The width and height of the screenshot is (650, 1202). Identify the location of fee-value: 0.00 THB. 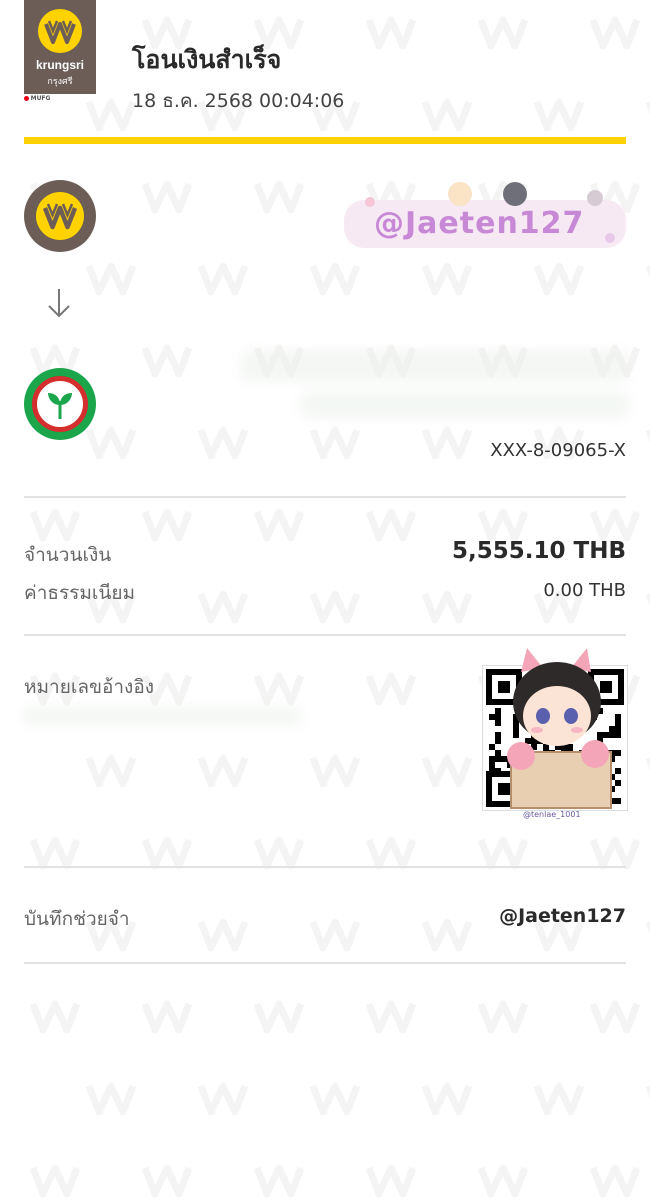
(584, 590).